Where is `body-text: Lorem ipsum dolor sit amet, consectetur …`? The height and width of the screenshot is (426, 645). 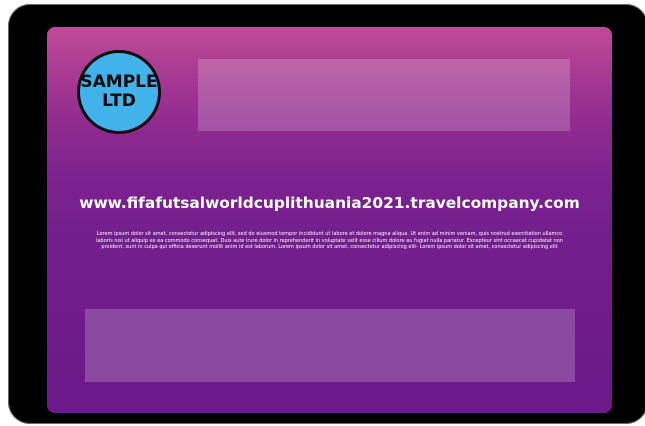 body-text: Lorem ipsum dolor sit amet, consectetur … is located at coordinates (329, 240).